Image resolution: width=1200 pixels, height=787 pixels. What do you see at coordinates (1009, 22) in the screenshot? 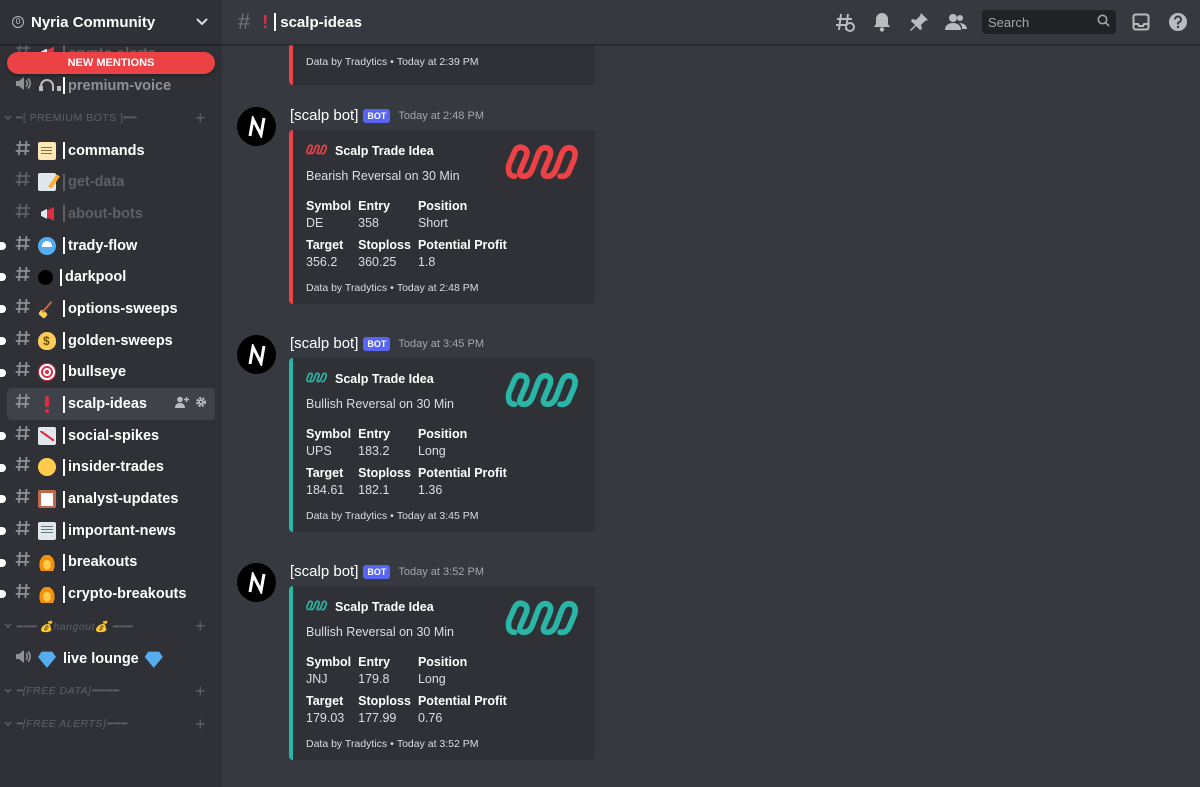
I see `search-placeholder: Search` at bounding box center [1009, 22].